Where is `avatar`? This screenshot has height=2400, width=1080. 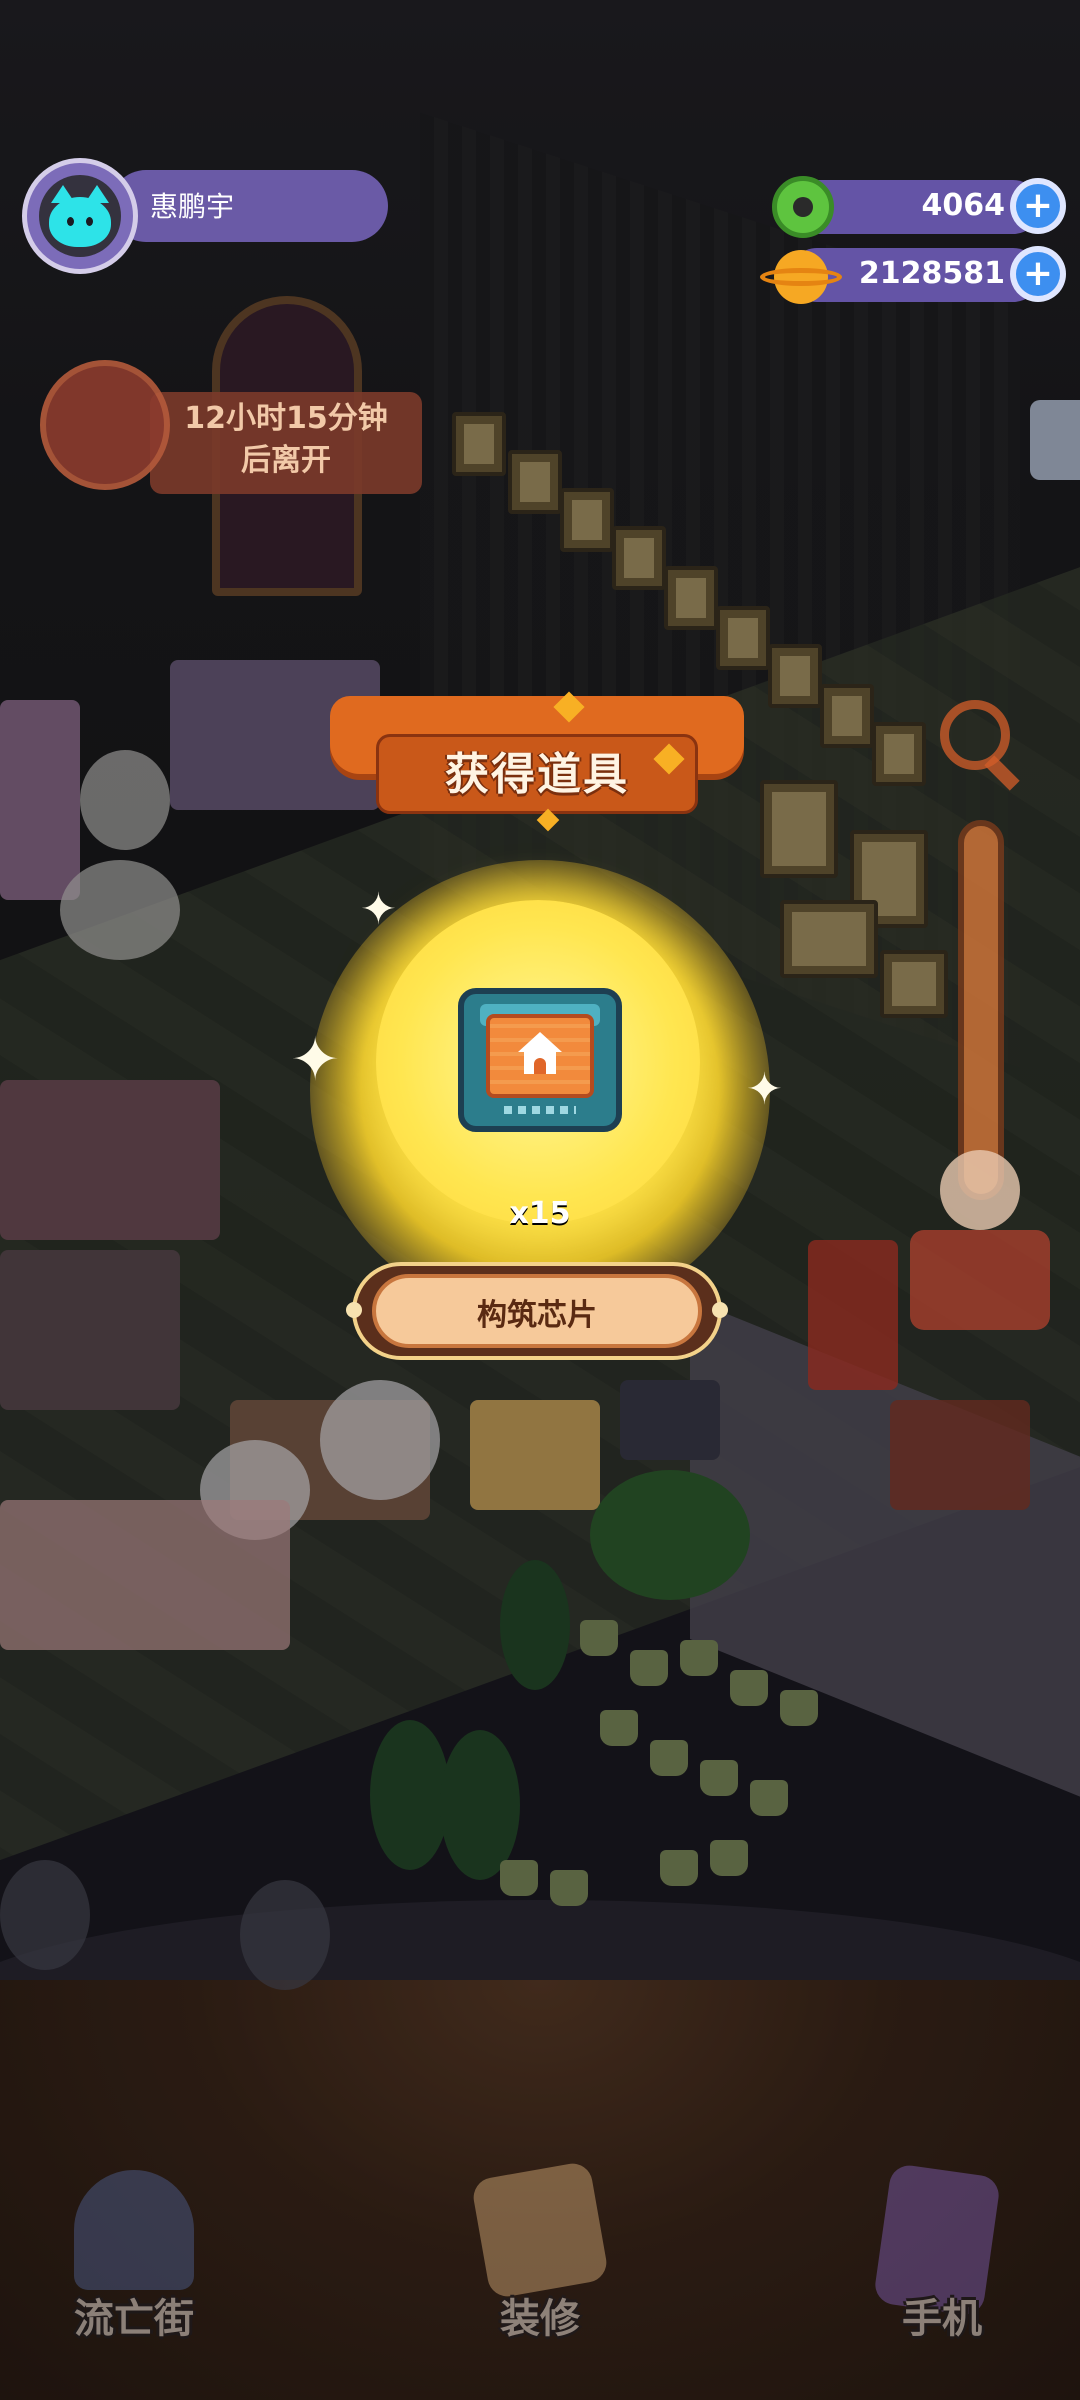 avatar is located at coordinates (80, 216).